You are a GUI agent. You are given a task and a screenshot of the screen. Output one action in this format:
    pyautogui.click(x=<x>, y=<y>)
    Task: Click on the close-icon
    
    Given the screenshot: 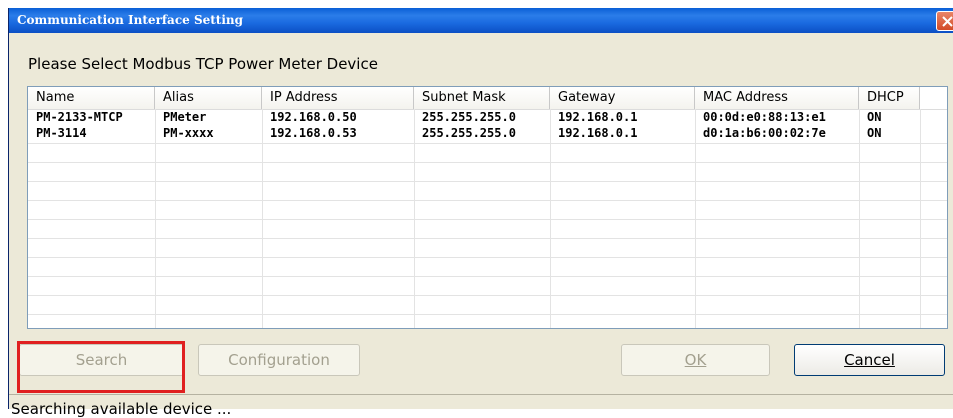 What is the action you would take?
    pyautogui.click(x=947, y=21)
    